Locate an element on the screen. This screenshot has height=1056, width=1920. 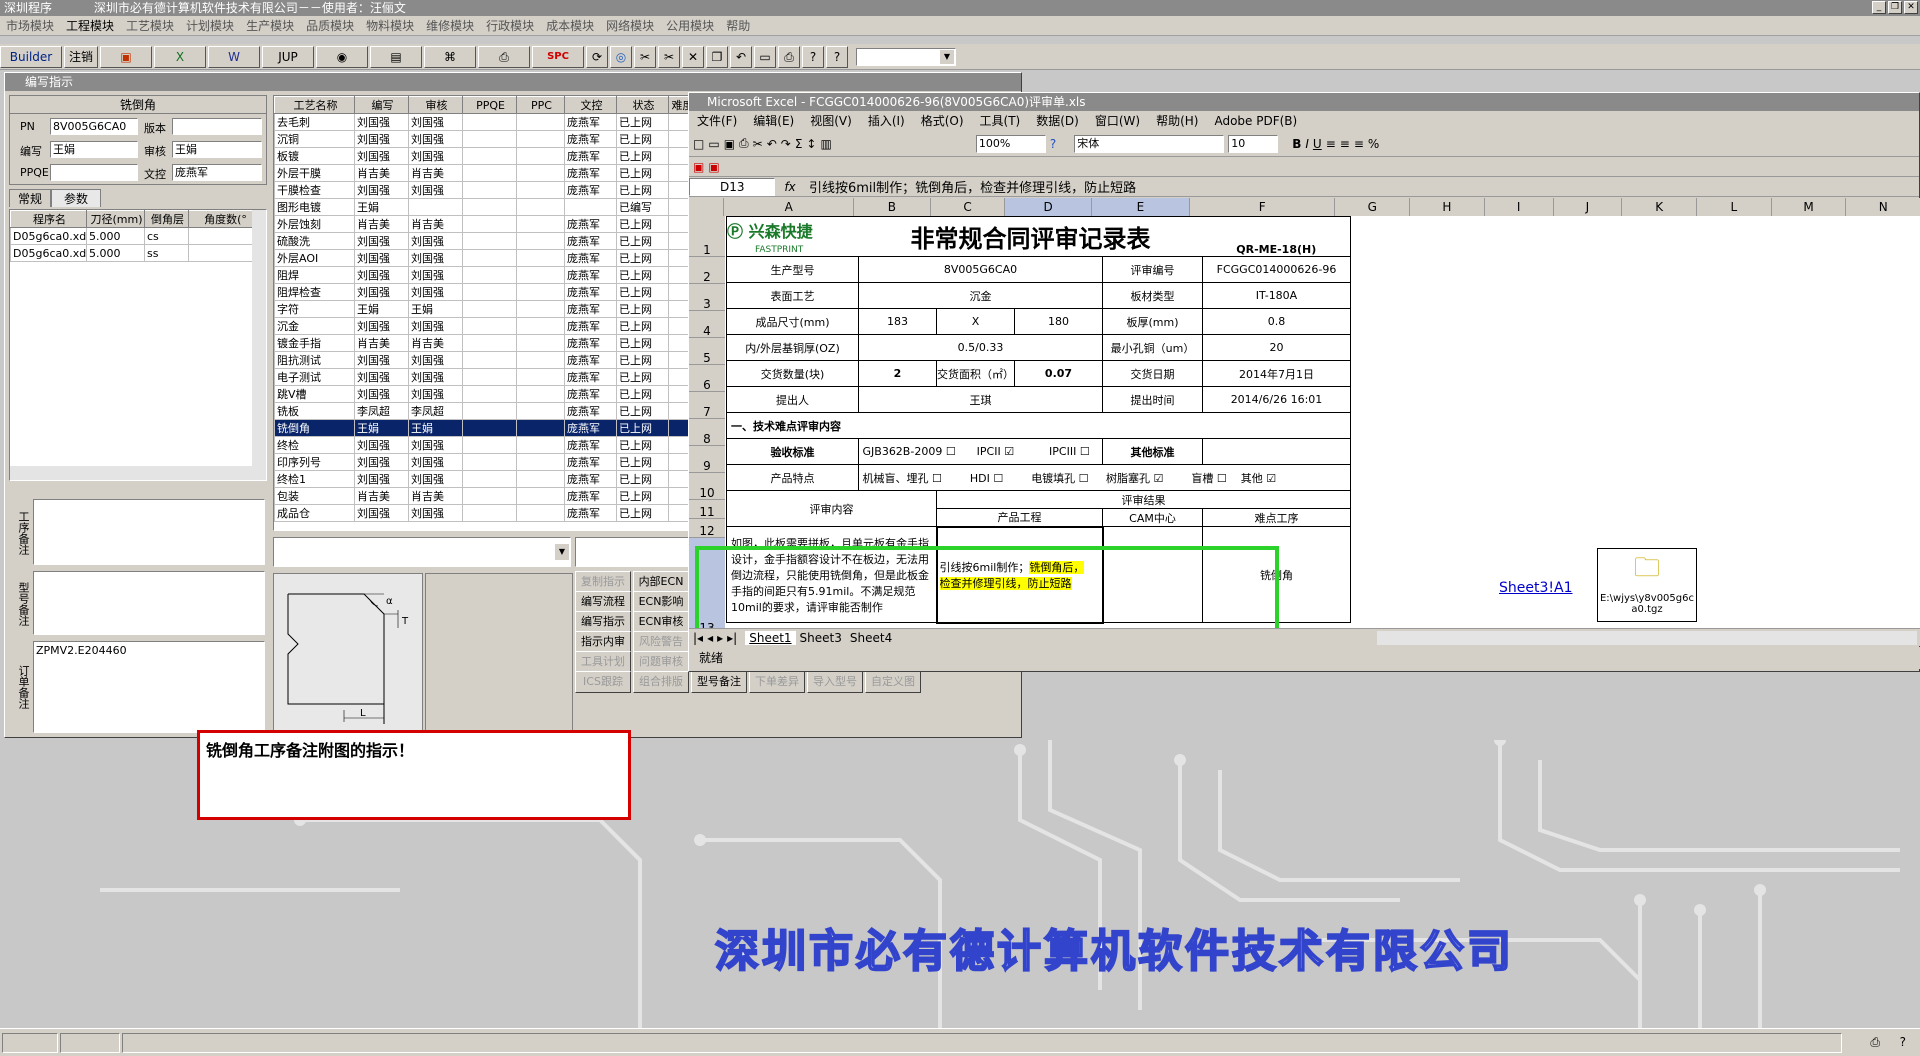
bottom-button: 导入型号 is located at coordinates (835, 682).